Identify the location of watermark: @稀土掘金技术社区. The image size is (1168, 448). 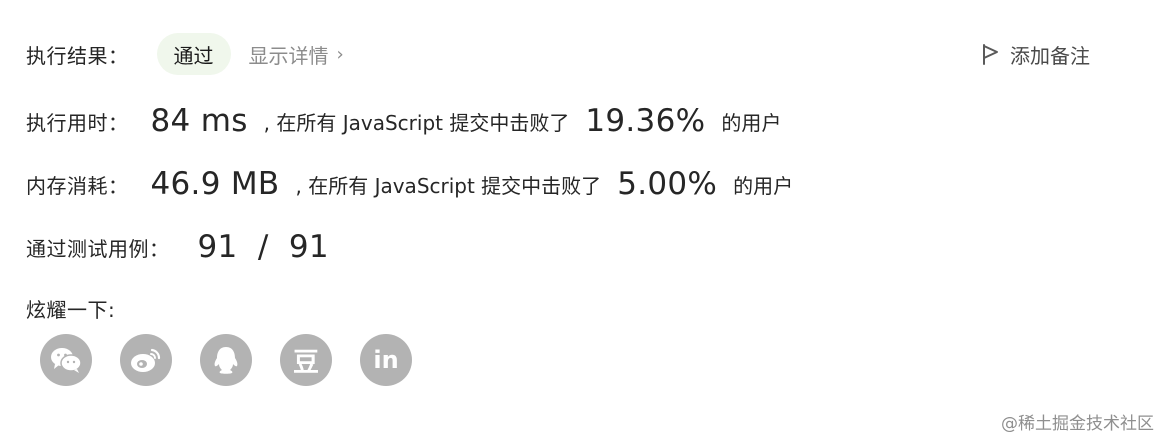
(1077, 424).